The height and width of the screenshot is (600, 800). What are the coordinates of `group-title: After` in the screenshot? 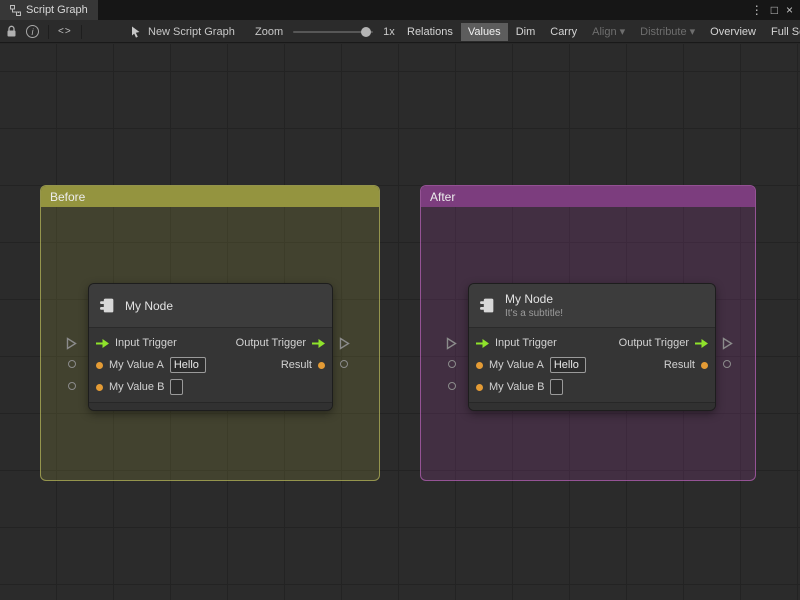 It's located at (443, 196).